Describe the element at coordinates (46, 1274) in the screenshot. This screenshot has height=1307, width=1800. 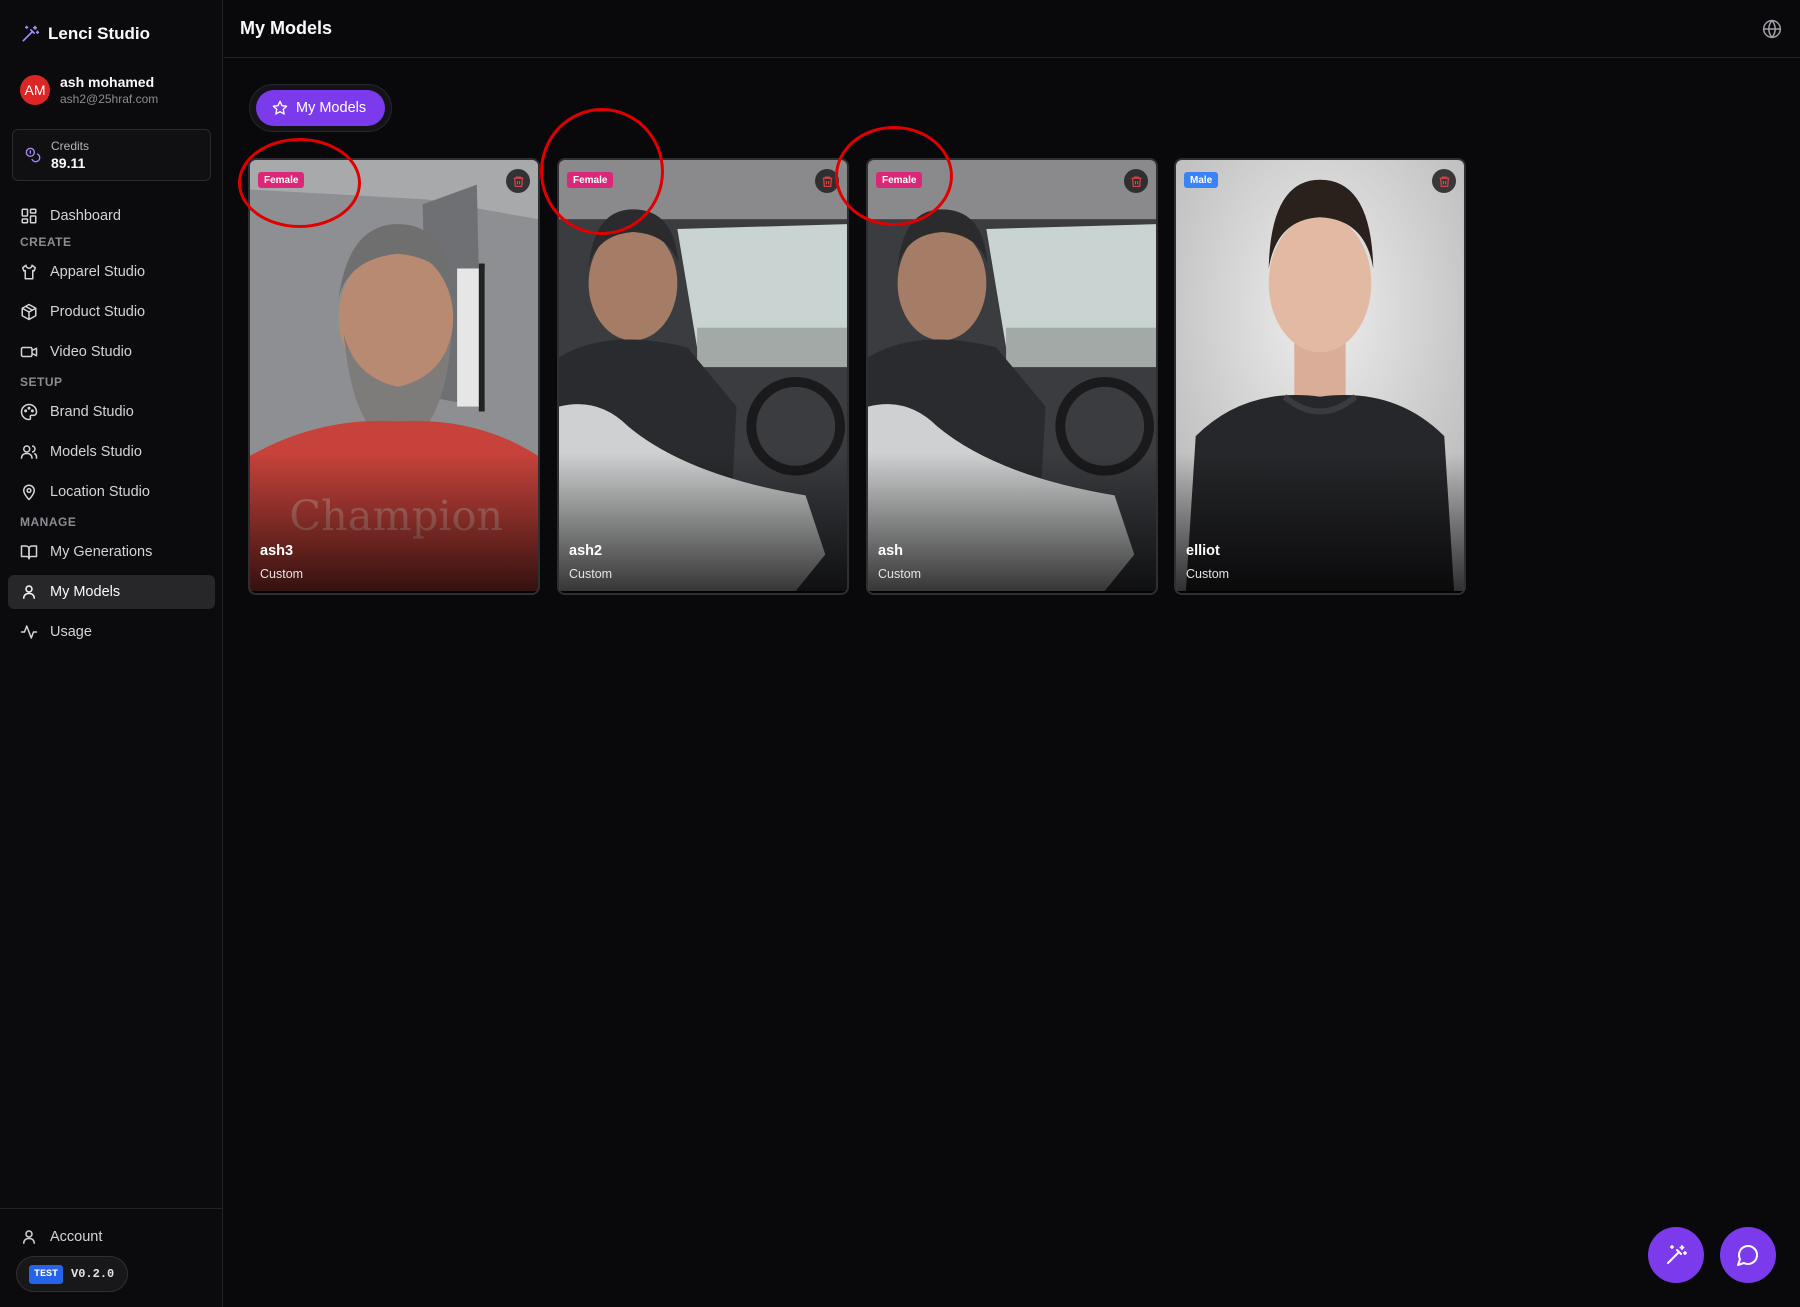
I see `environment-tag: TEST` at that location.